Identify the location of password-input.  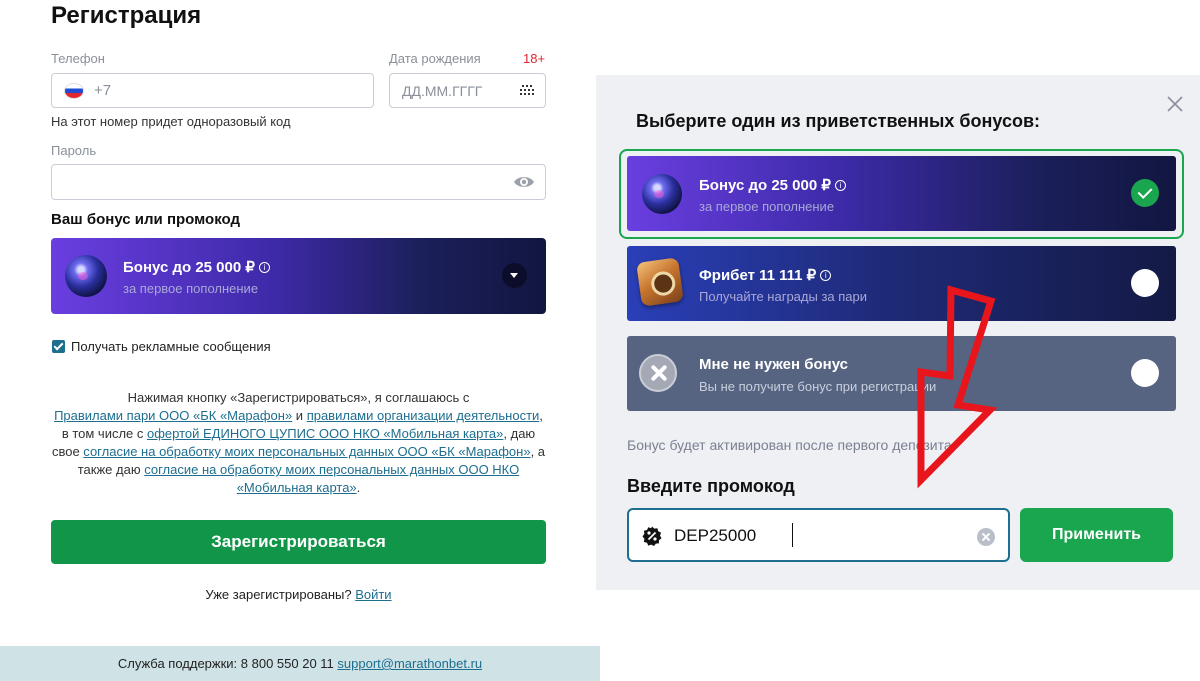
(298, 182).